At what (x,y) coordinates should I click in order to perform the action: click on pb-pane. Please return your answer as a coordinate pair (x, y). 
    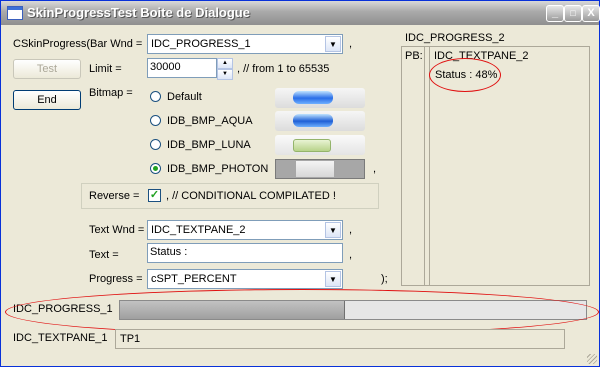
    Looking at the image, I should click on (413, 166).